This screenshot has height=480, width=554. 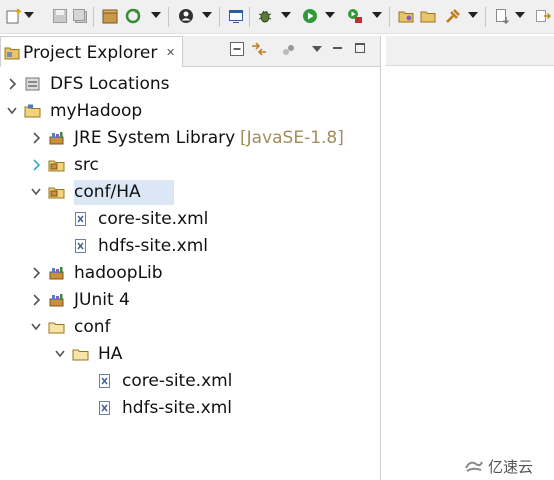 I want to click on tree-item-label: JUnit 4, so click(x=102, y=300).